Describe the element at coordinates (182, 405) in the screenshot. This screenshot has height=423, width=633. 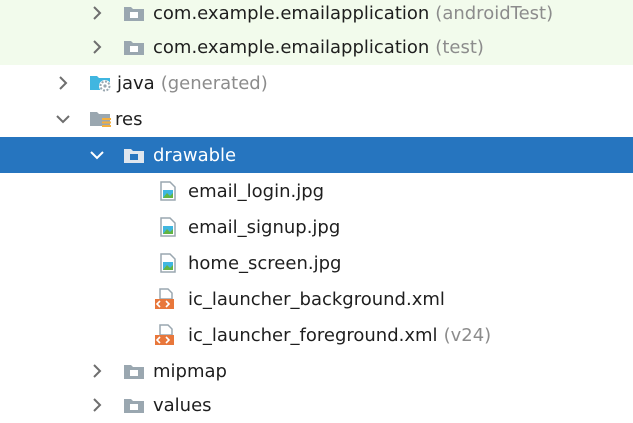
I see `tree-item-label: values` at that location.